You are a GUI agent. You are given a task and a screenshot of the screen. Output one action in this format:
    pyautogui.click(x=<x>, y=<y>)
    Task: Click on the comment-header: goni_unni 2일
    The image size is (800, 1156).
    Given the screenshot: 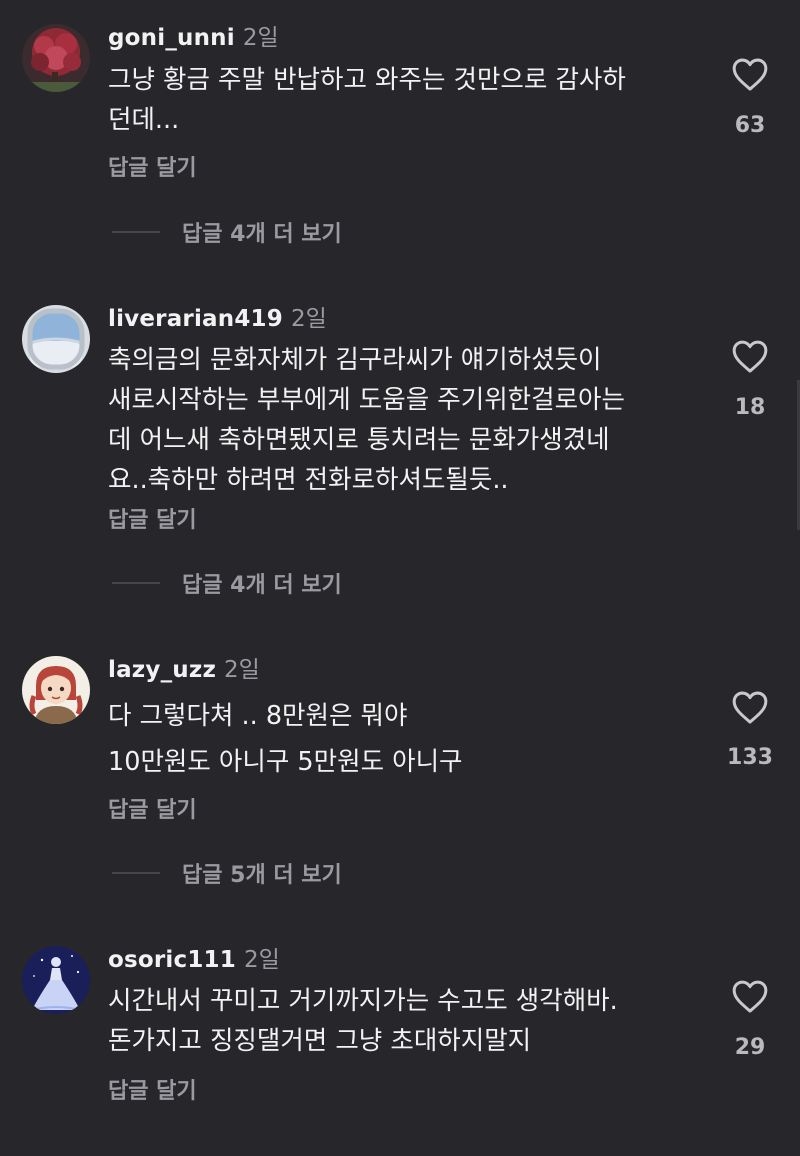 What is the action you would take?
    pyautogui.click(x=193, y=38)
    